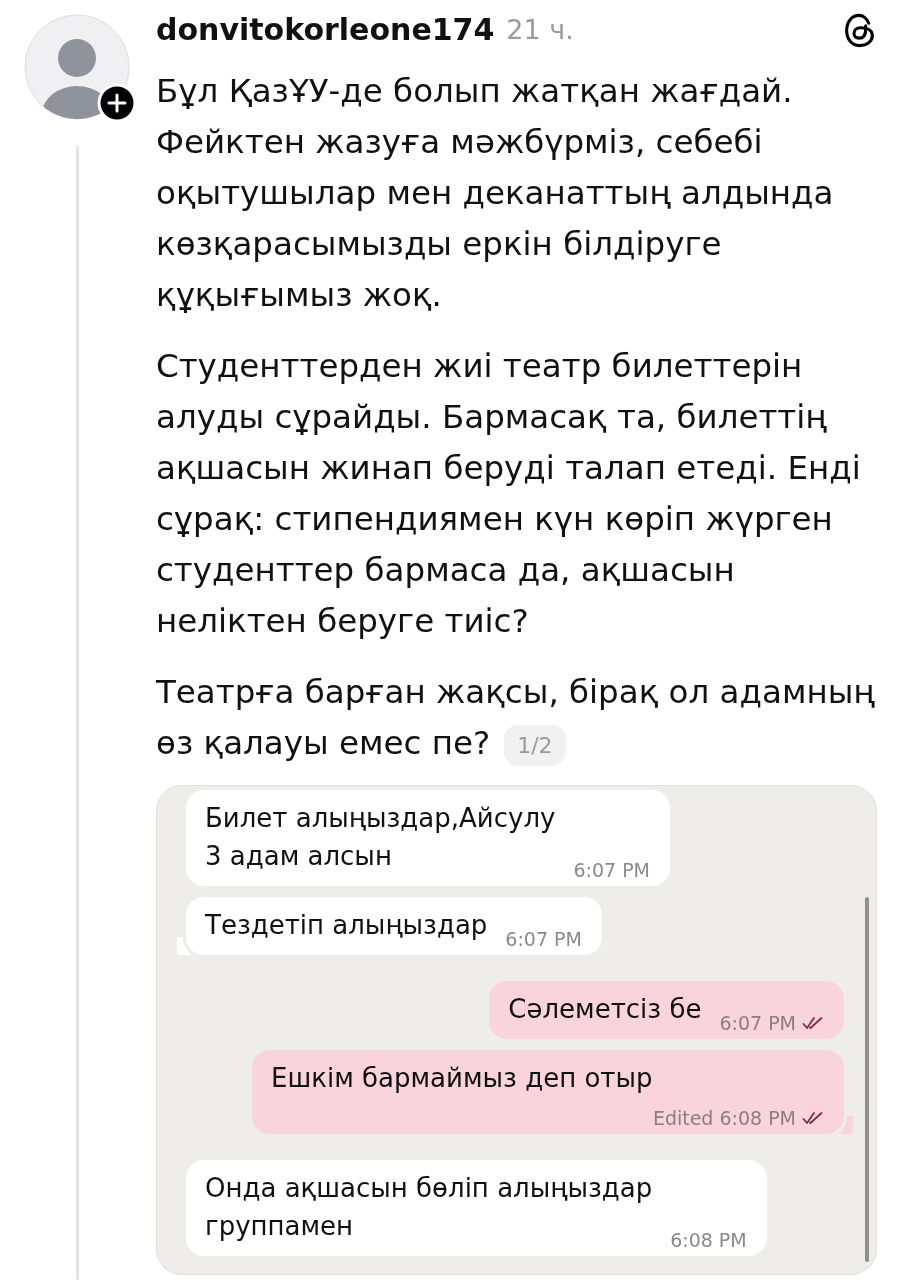  Describe the element at coordinates (462, 1078) in the screenshot. I see `message-text: Ешкім бармаймыз деп отыр` at that location.